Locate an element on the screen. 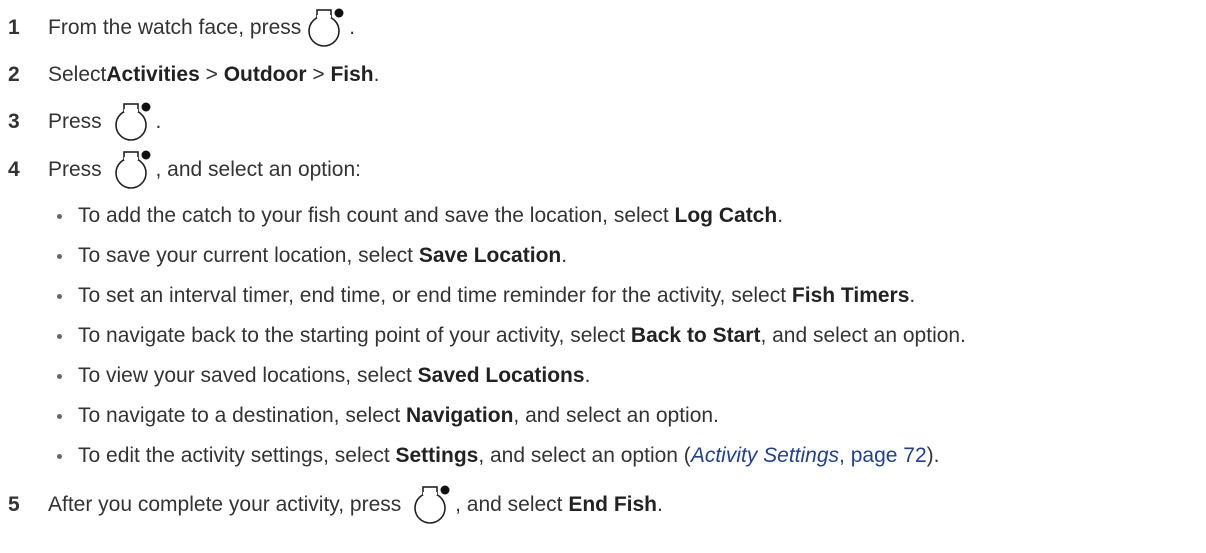  step-number: 3 is located at coordinates (14, 121).